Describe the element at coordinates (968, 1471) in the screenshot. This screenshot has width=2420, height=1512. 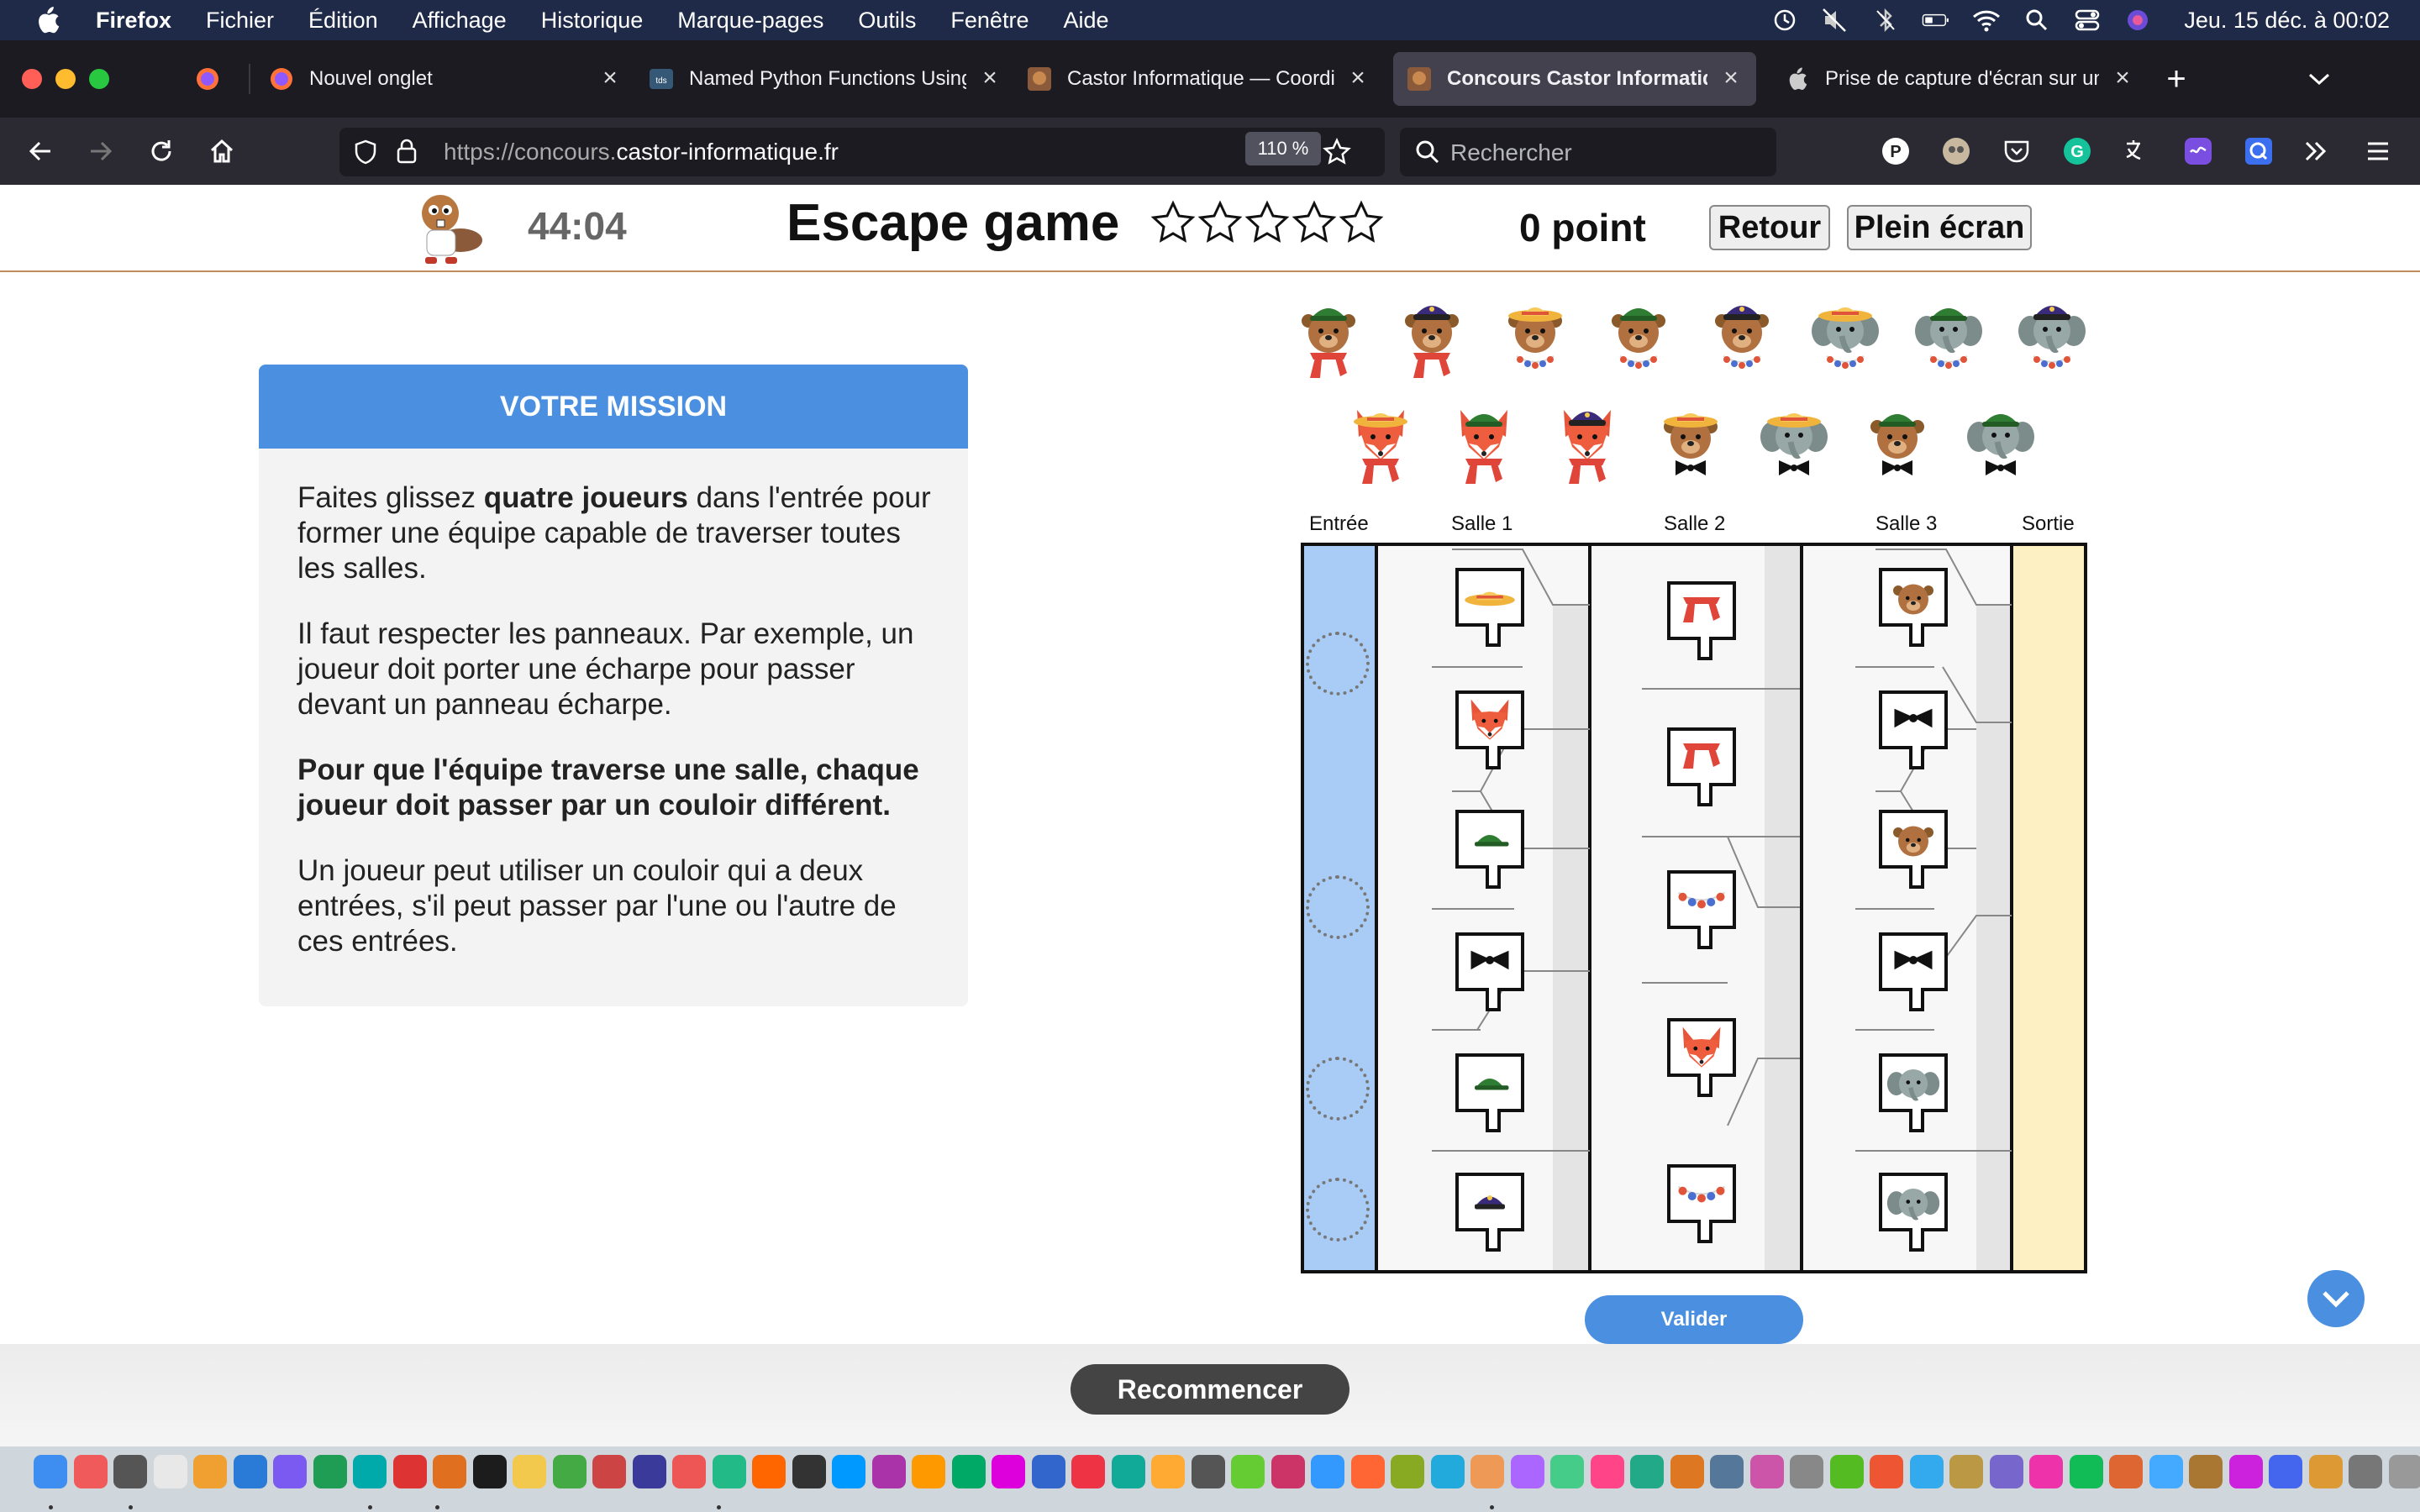
I see `dock-audio-icon` at that location.